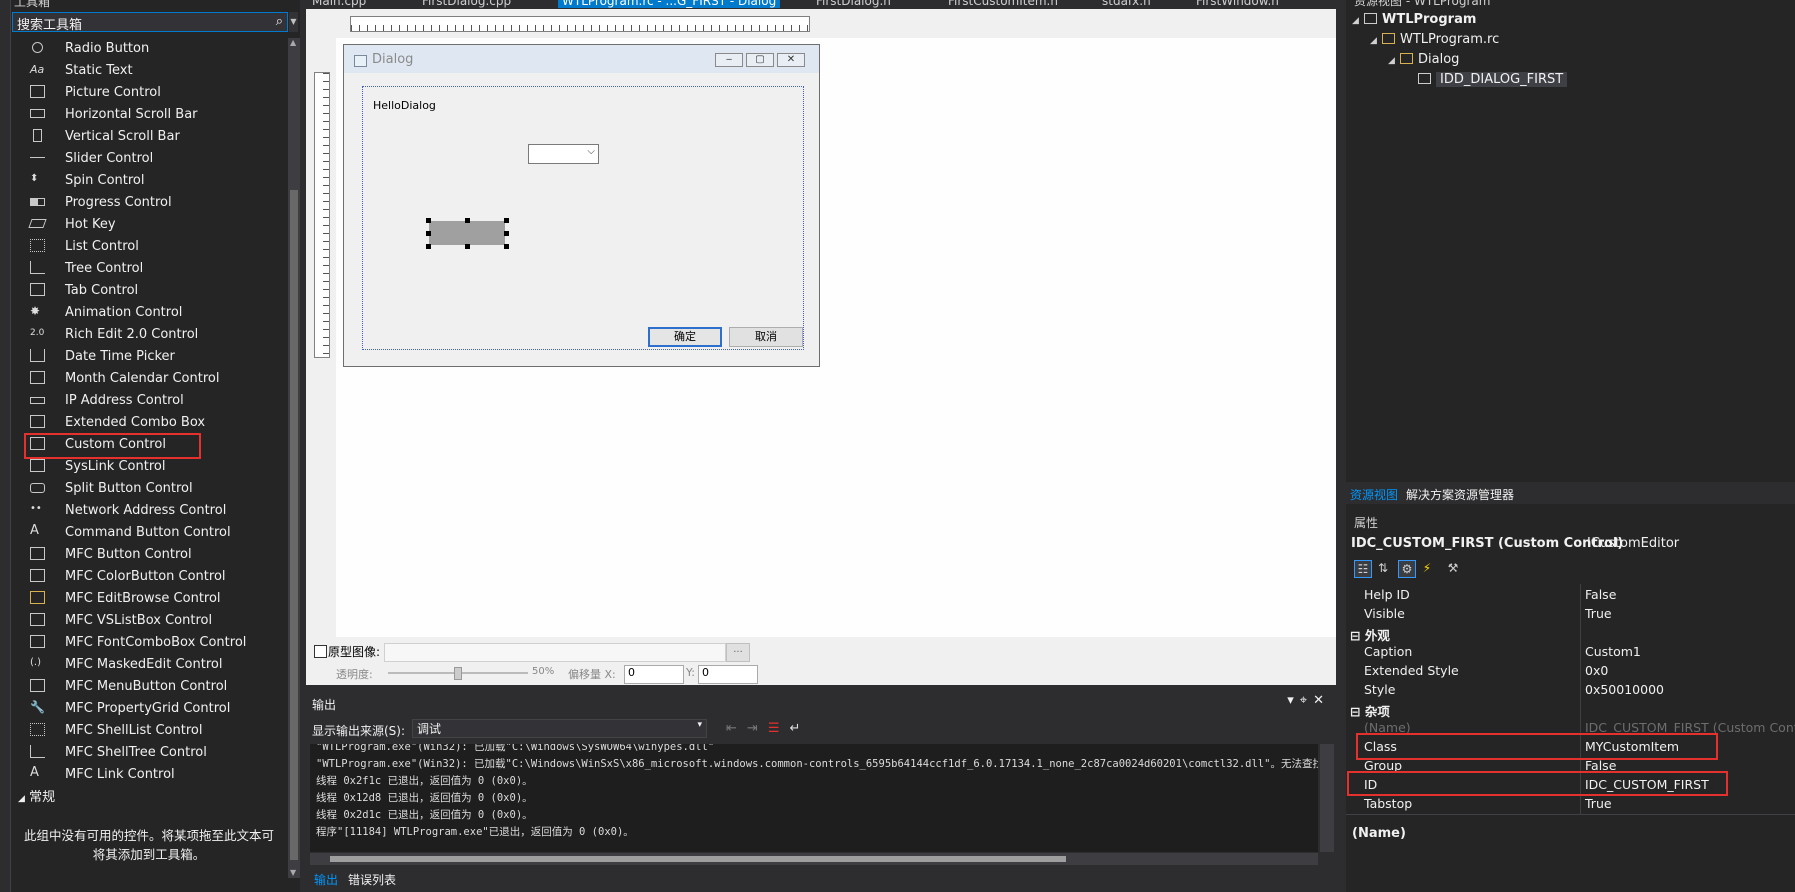  Describe the element at coordinates (669, 4) in the screenshot. I see `tab-wtlprogram-rc: WTLProgram.rc - ...G_FIRST - Dialog` at that location.